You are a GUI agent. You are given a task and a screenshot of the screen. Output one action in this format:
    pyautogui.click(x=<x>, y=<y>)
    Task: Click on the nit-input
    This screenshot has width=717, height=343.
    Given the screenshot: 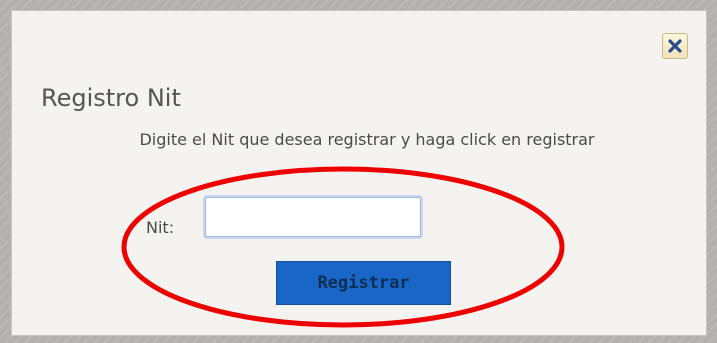 What is the action you would take?
    pyautogui.click(x=313, y=217)
    